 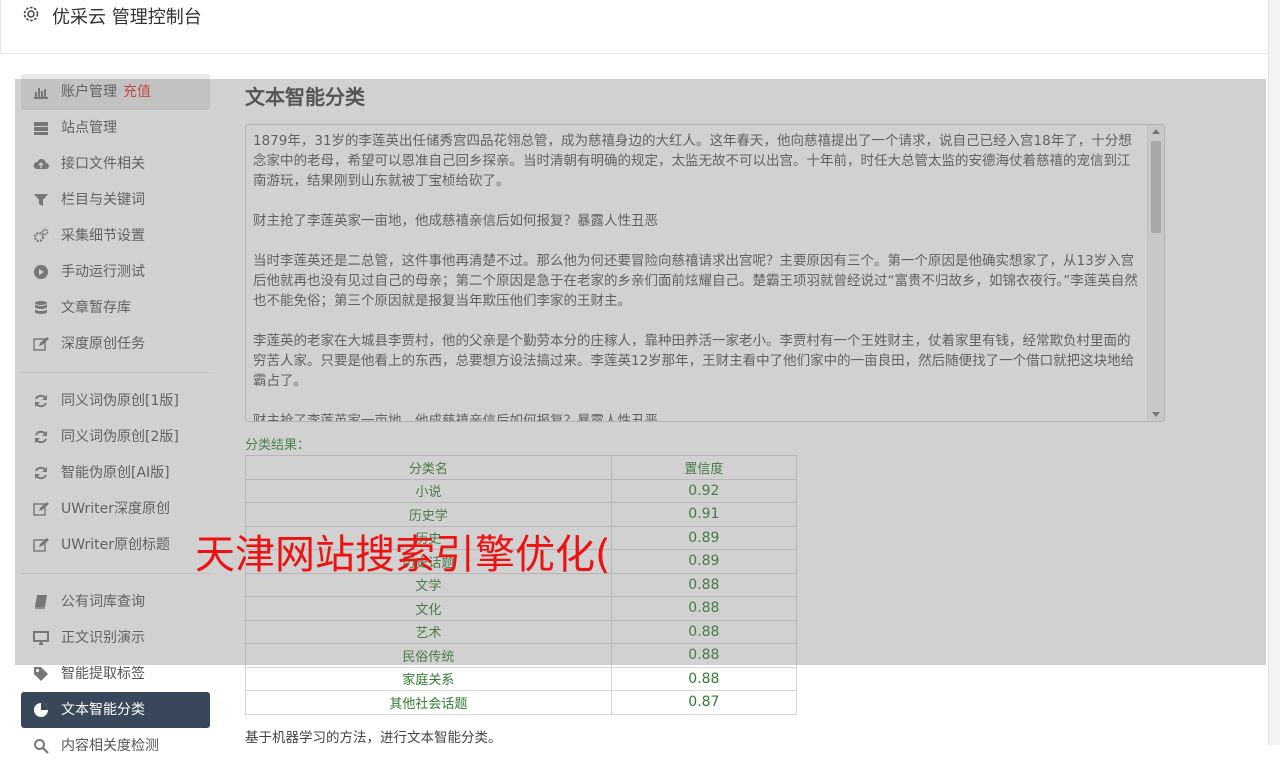 What do you see at coordinates (103, 272) in the screenshot?
I see `sidebar-item-label: 手动运行测试` at bounding box center [103, 272].